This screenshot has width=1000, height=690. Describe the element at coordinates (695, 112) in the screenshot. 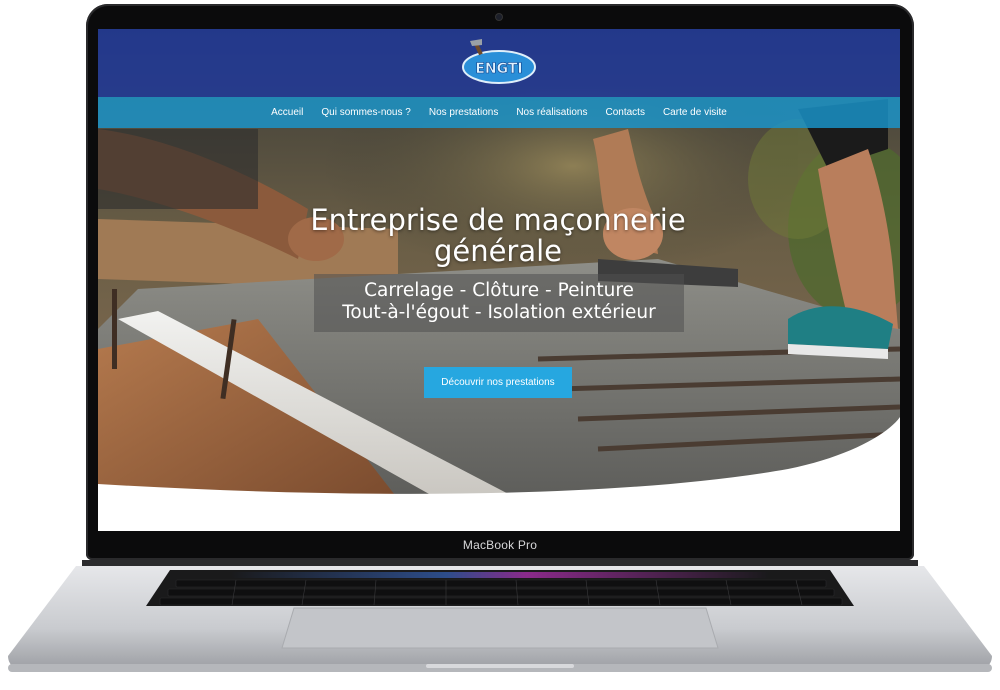

I see `nav-item-carte-de-visite: Carte de visite` at that location.